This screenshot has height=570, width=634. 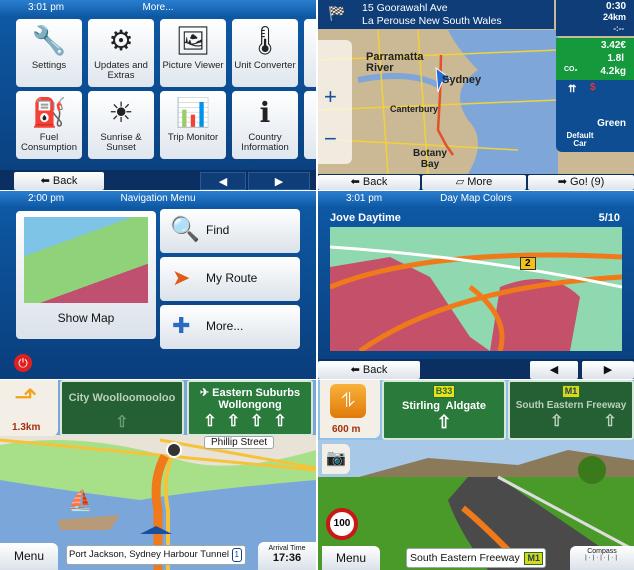 I want to click on magnifier-icon: 🔍, so click(x=185, y=229).